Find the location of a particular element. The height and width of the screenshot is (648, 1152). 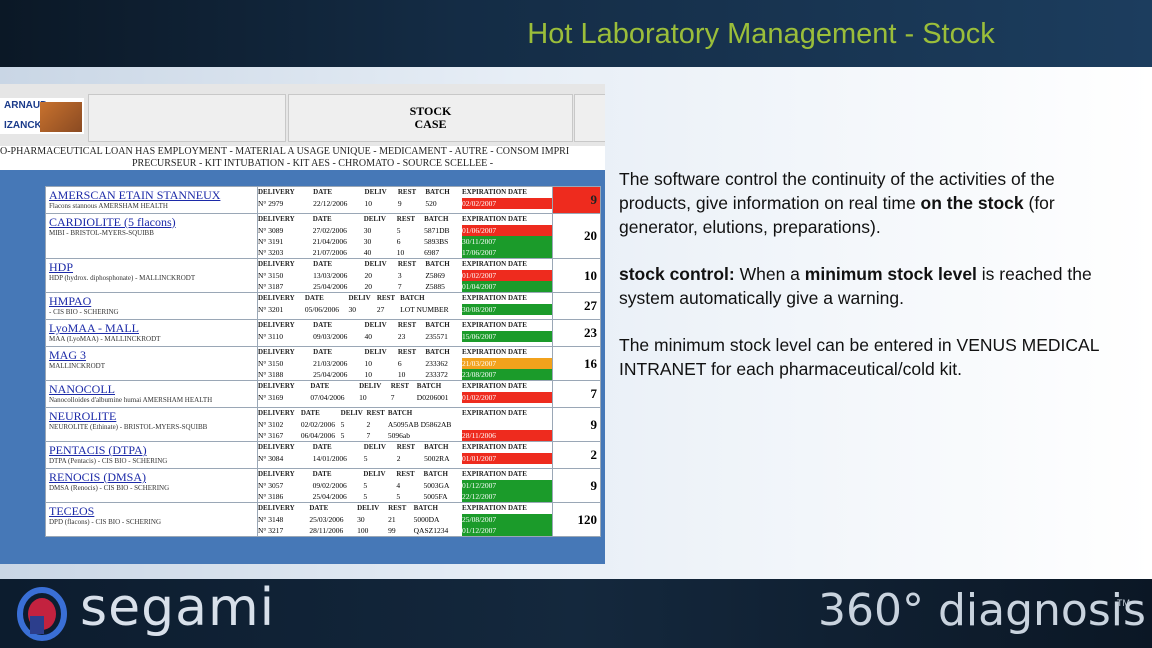

delivery-cell-value: N° 3167 is located at coordinates (271, 435).